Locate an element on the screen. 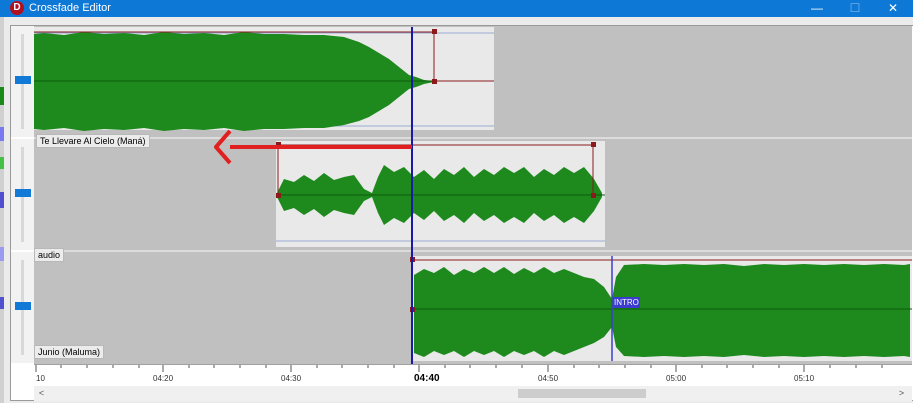 The image size is (913, 403). scroll-left-button: < is located at coordinates (41, 393).